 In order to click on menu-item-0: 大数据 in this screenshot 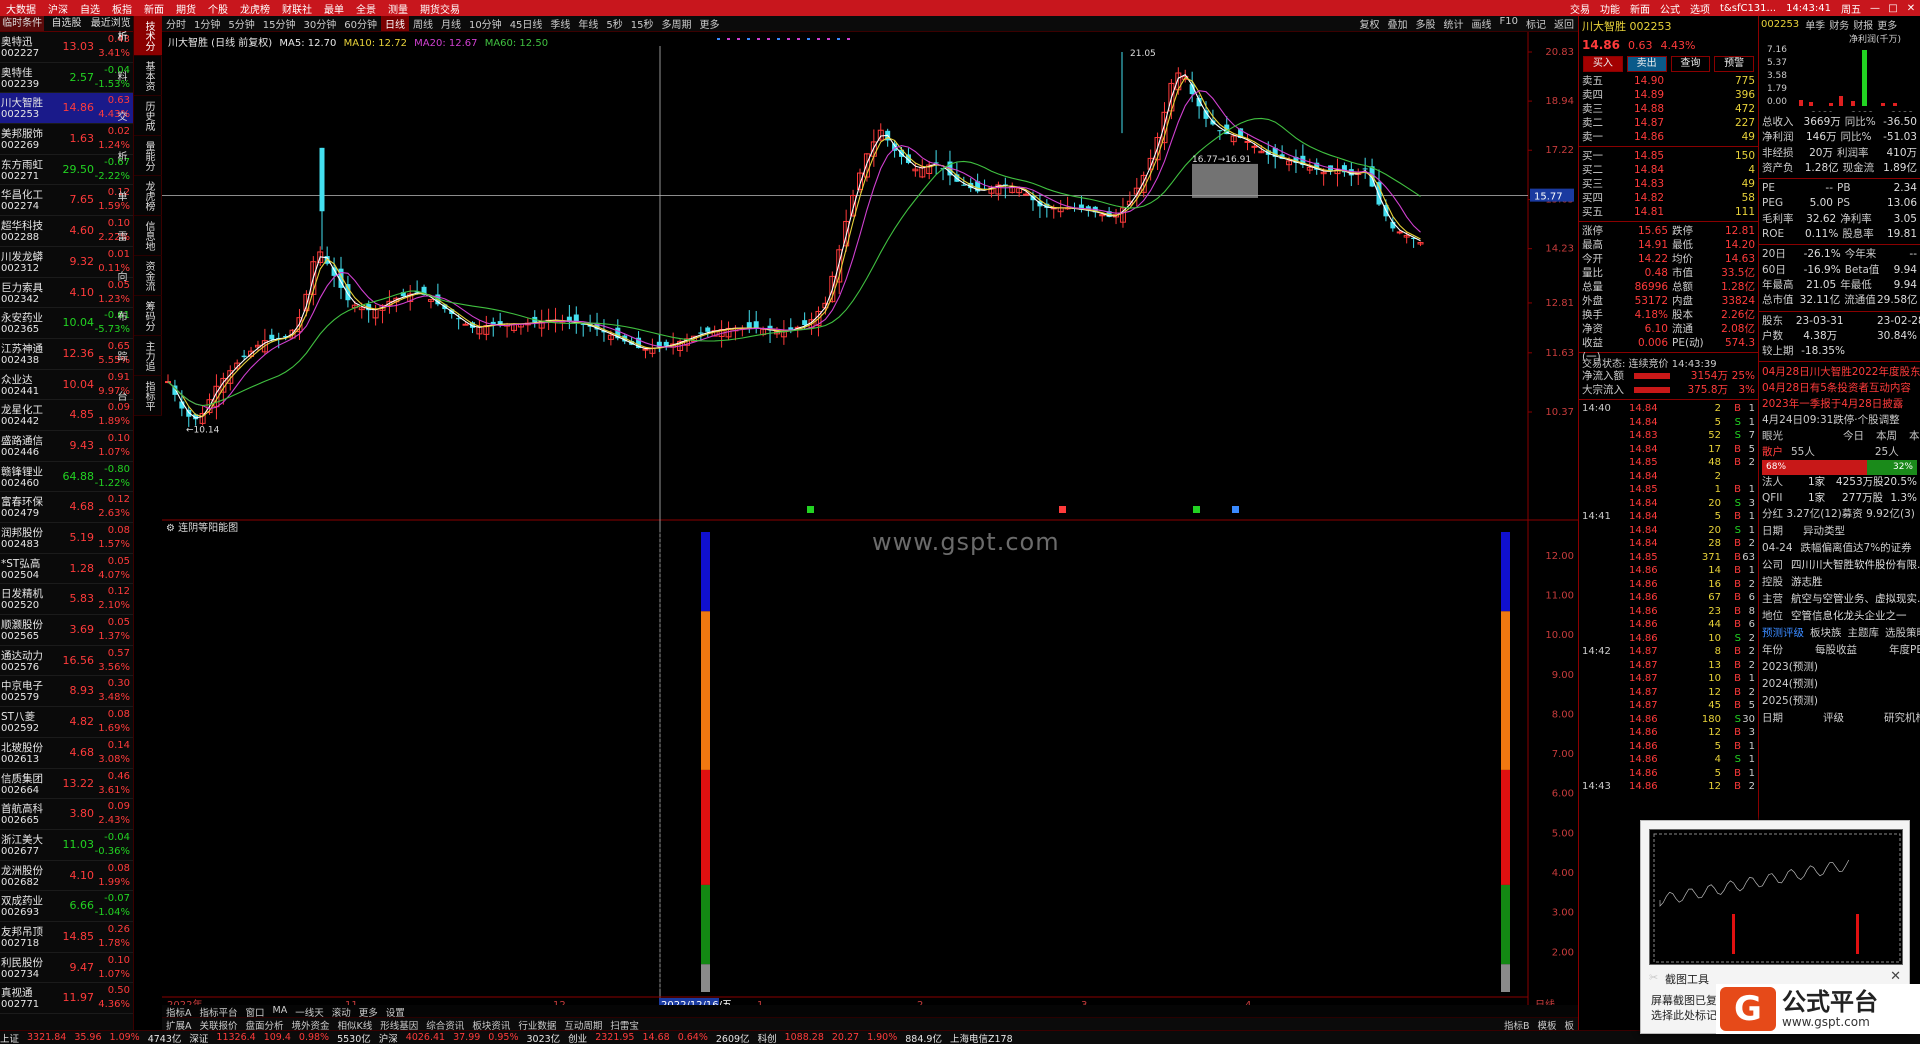, I will do `click(21, 8)`.